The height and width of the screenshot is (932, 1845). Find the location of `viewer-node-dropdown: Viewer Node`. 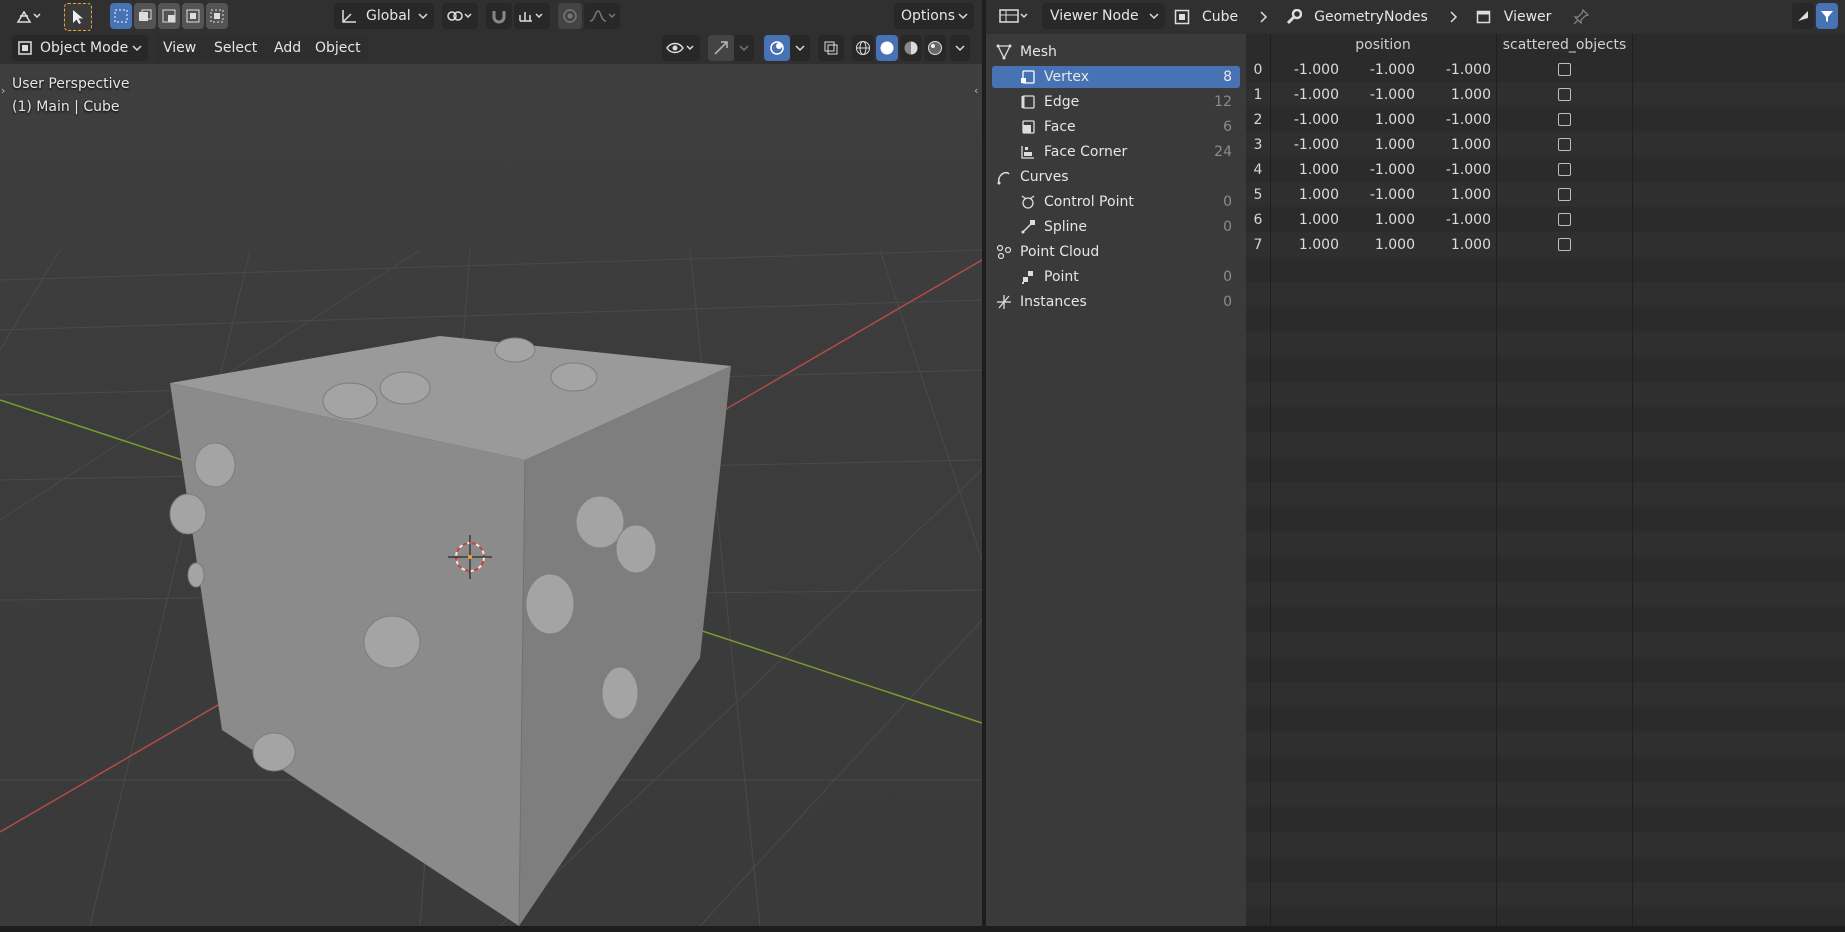

viewer-node-dropdown: Viewer Node is located at coordinates (1103, 16).